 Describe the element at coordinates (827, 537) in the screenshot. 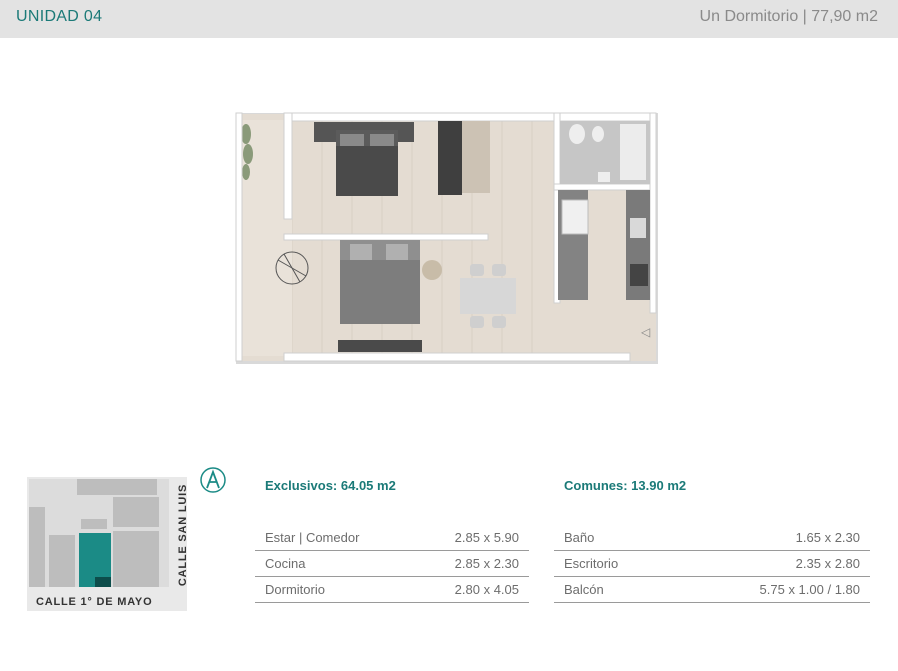

I see `room-size: 1.65 x 2.30` at that location.